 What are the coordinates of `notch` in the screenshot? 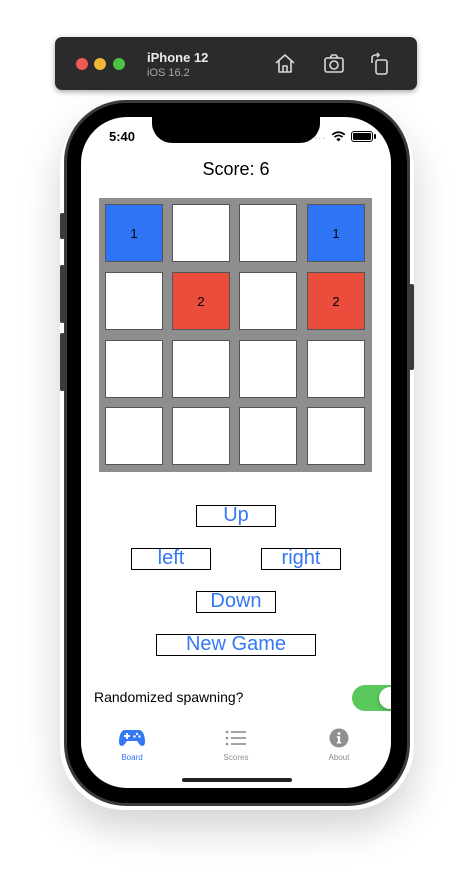 It's located at (236, 130).